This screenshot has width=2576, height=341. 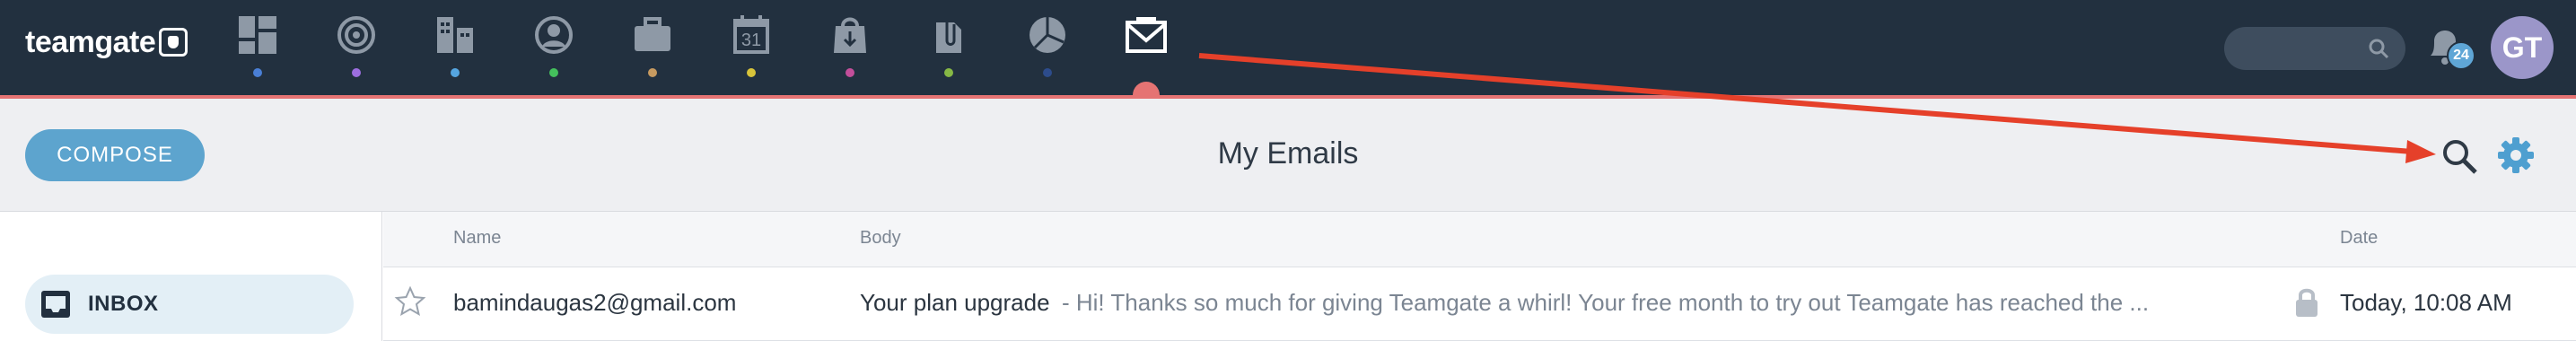 I want to click on pie-chart-icon, so click(x=1047, y=35).